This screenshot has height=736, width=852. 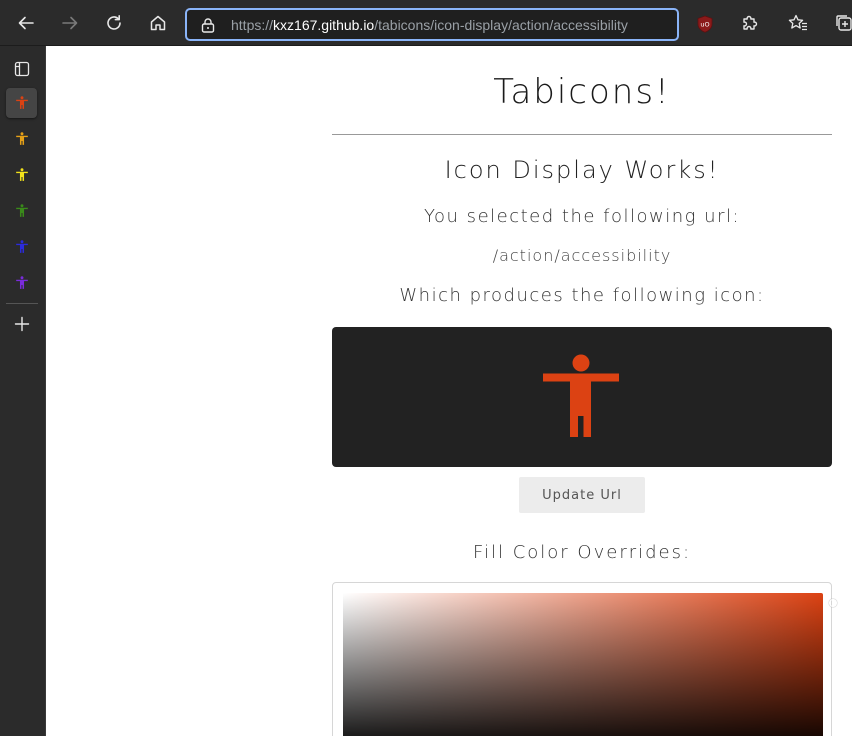 I want to click on tab-accessibility-blue, so click(x=21, y=247).